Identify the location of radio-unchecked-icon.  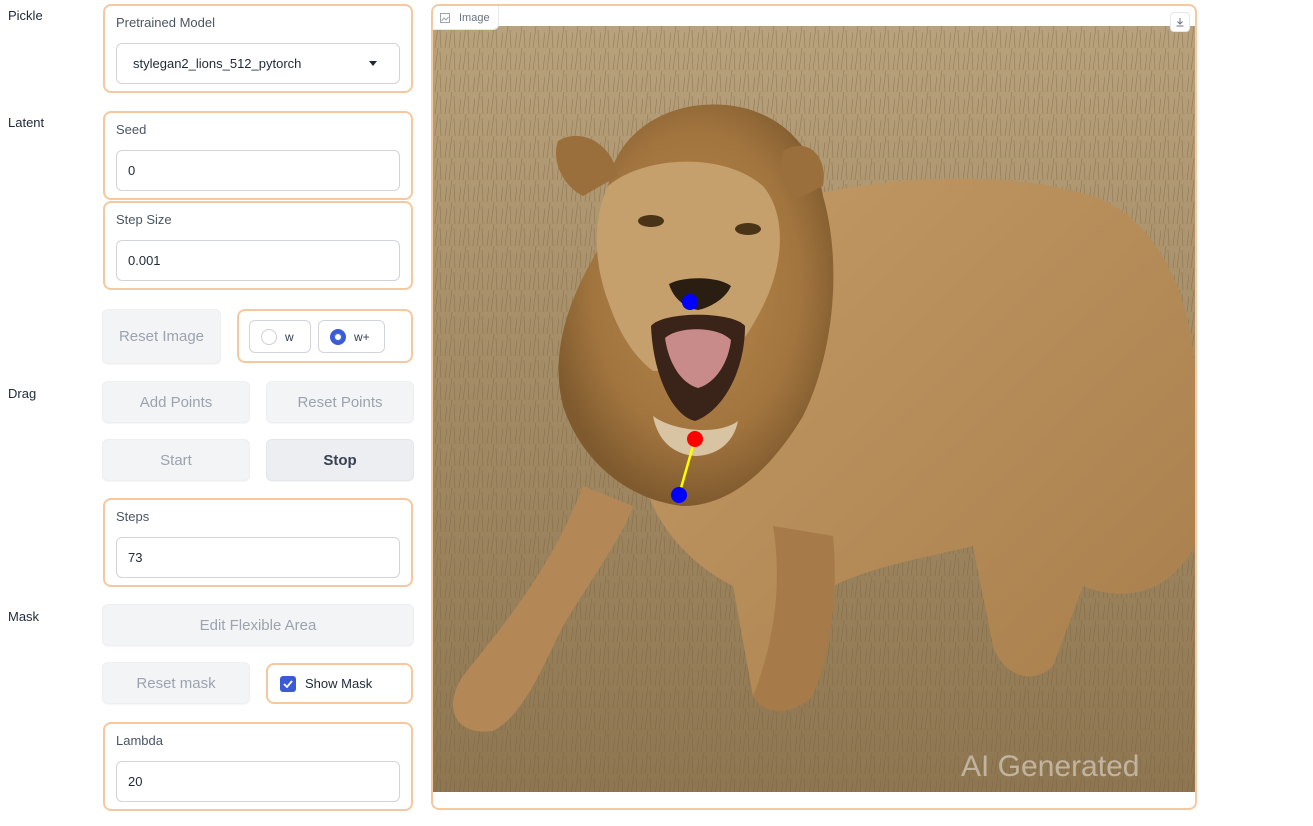
(269, 336).